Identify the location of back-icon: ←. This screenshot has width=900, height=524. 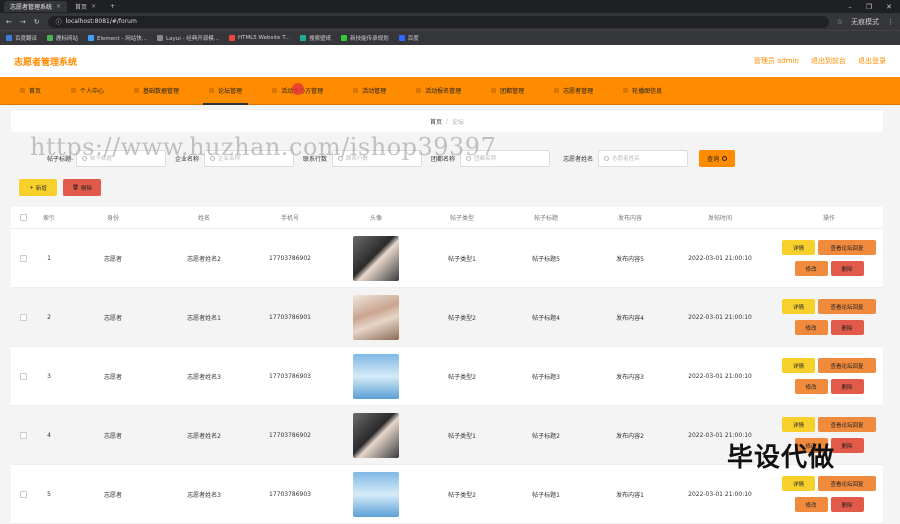
(9, 22).